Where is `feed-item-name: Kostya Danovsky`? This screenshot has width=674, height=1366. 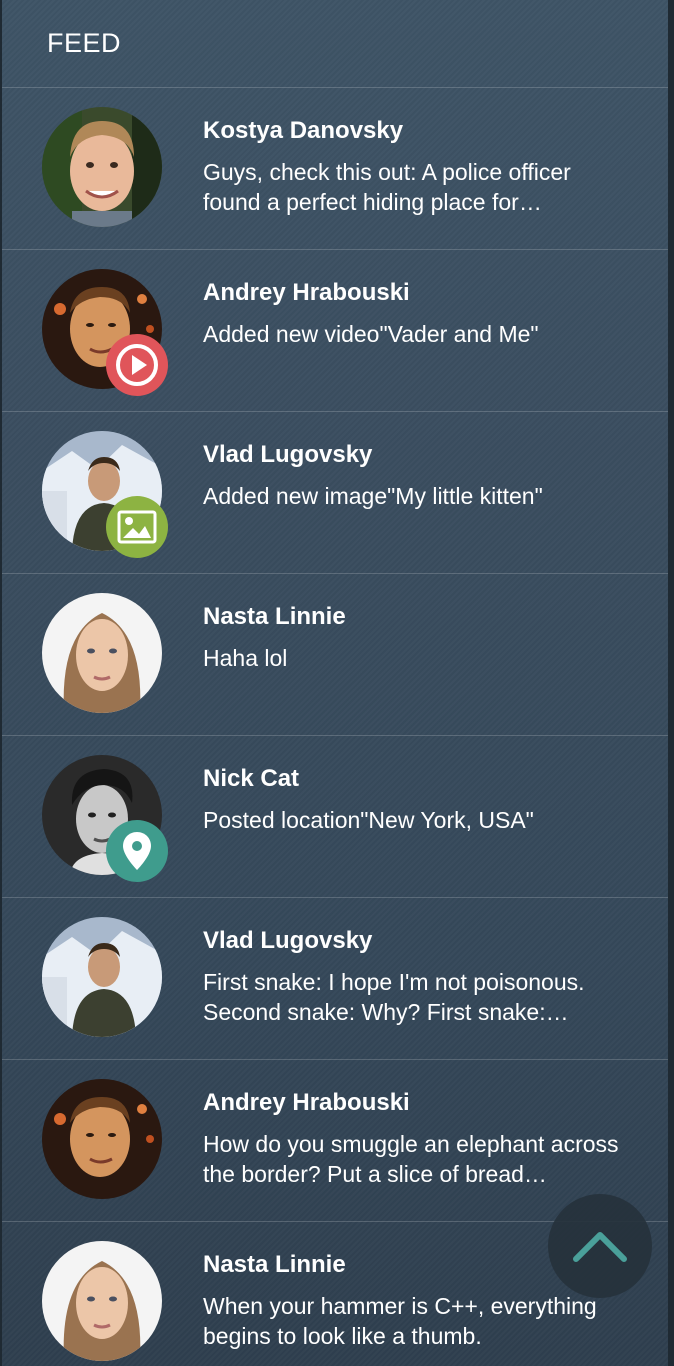 feed-item-name: Kostya Danovsky is located at coordinates (303, 130).